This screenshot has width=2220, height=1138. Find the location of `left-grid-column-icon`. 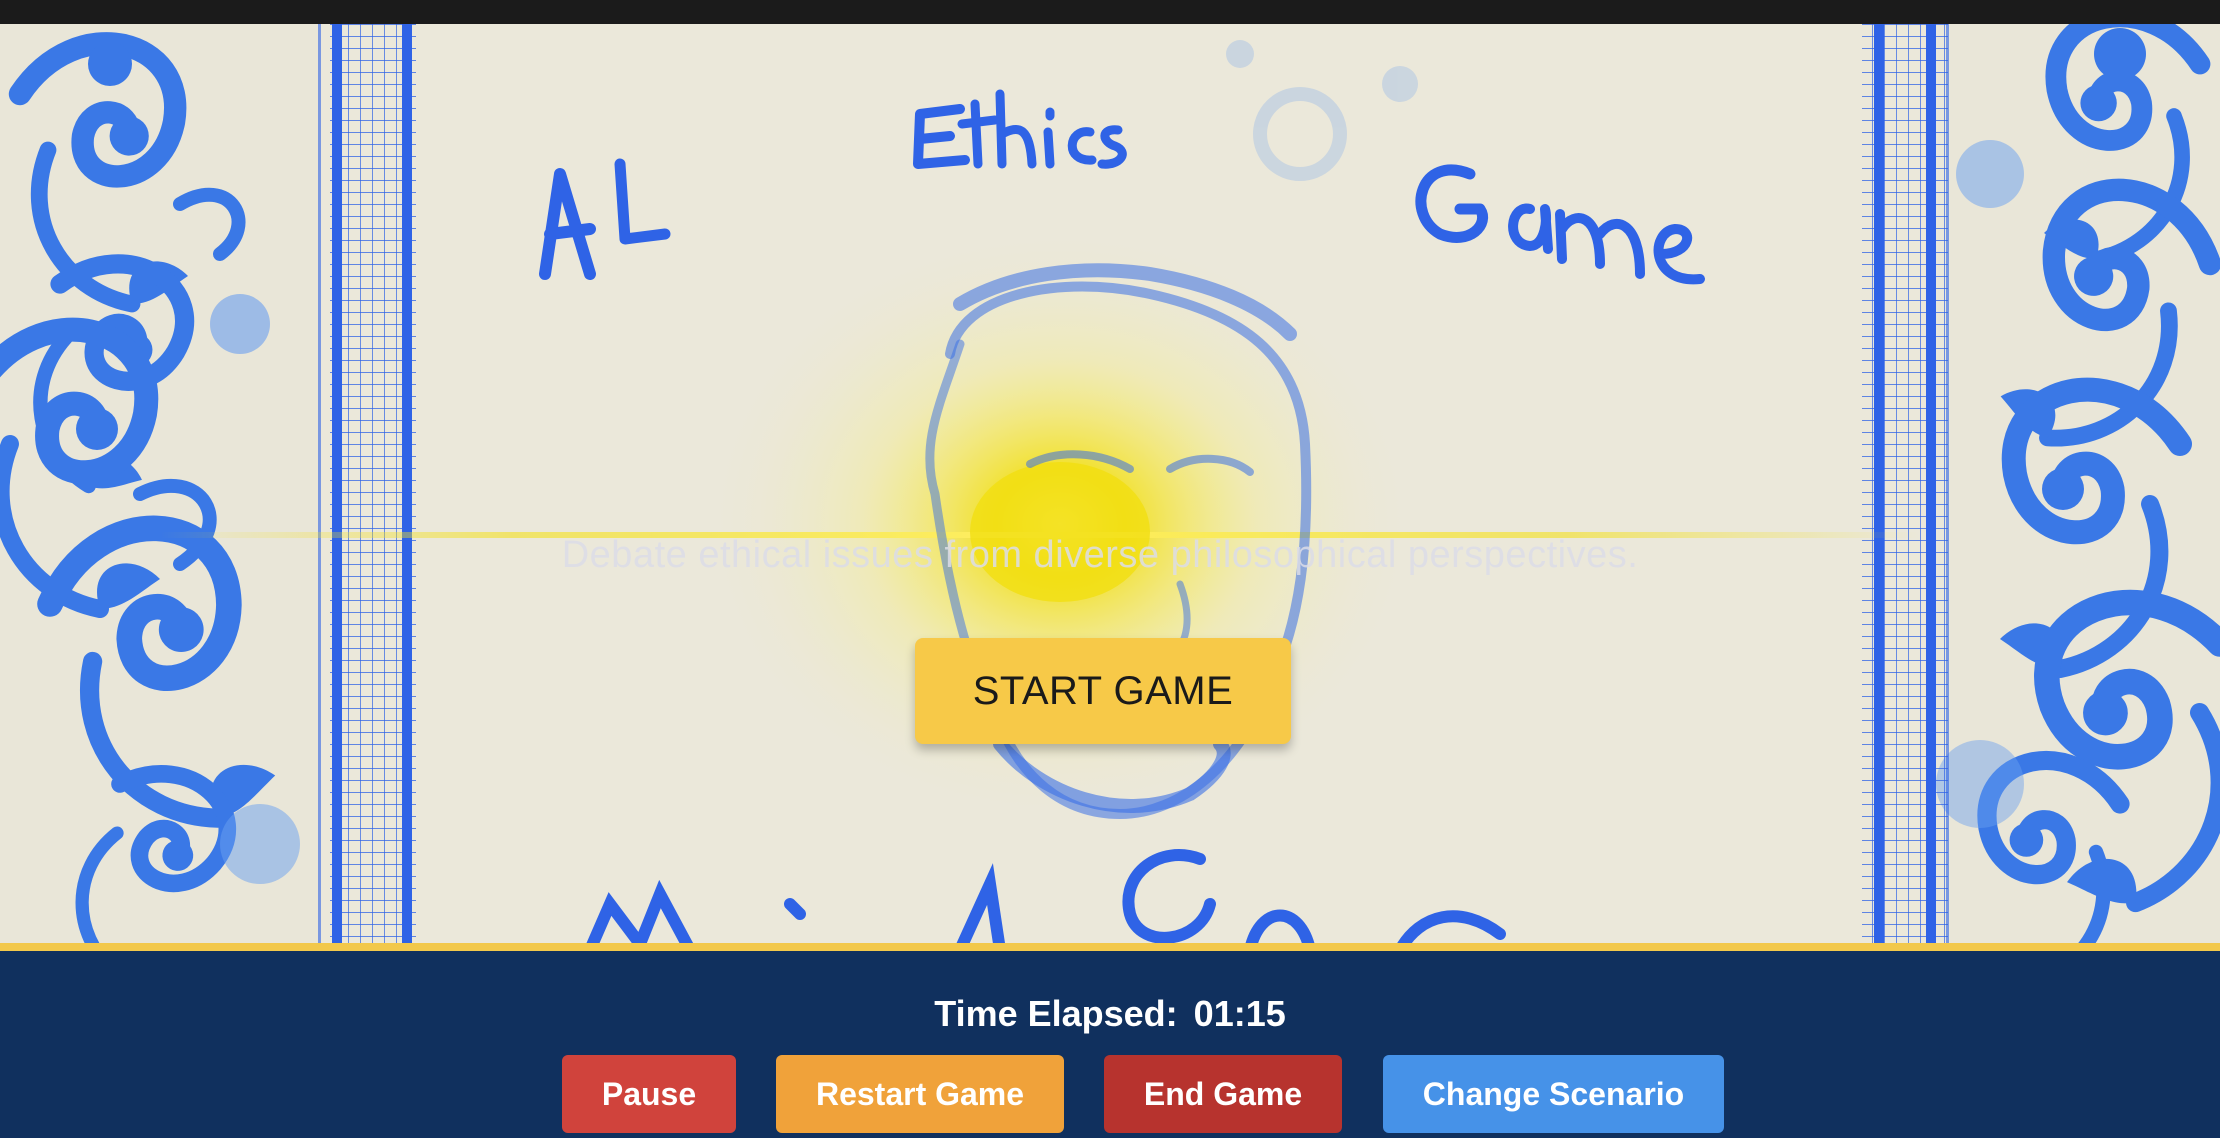

left-grid-column-icon is located at coordinates (367, 487).